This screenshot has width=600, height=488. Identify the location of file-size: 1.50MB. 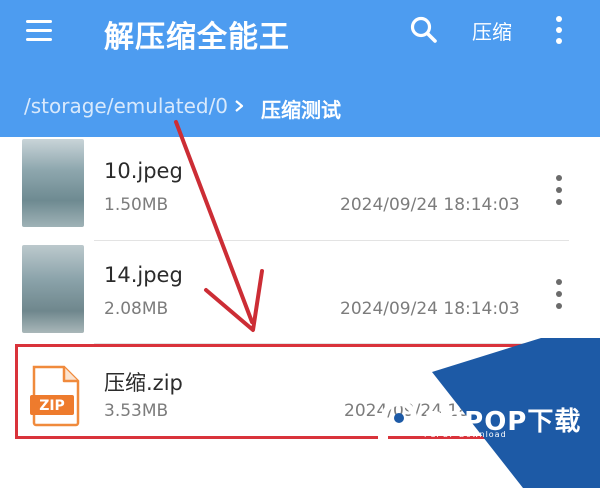
(136, 205).